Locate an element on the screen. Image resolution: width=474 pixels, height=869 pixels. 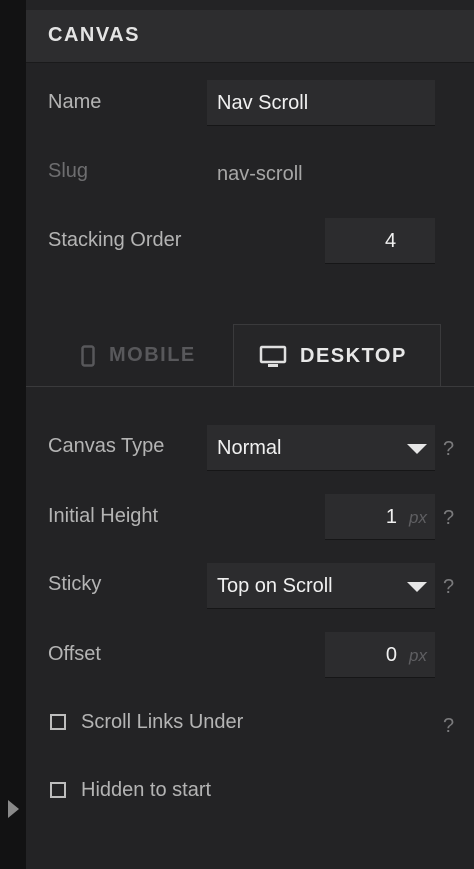
left-edge-strip is located at coordinates (13, 434).